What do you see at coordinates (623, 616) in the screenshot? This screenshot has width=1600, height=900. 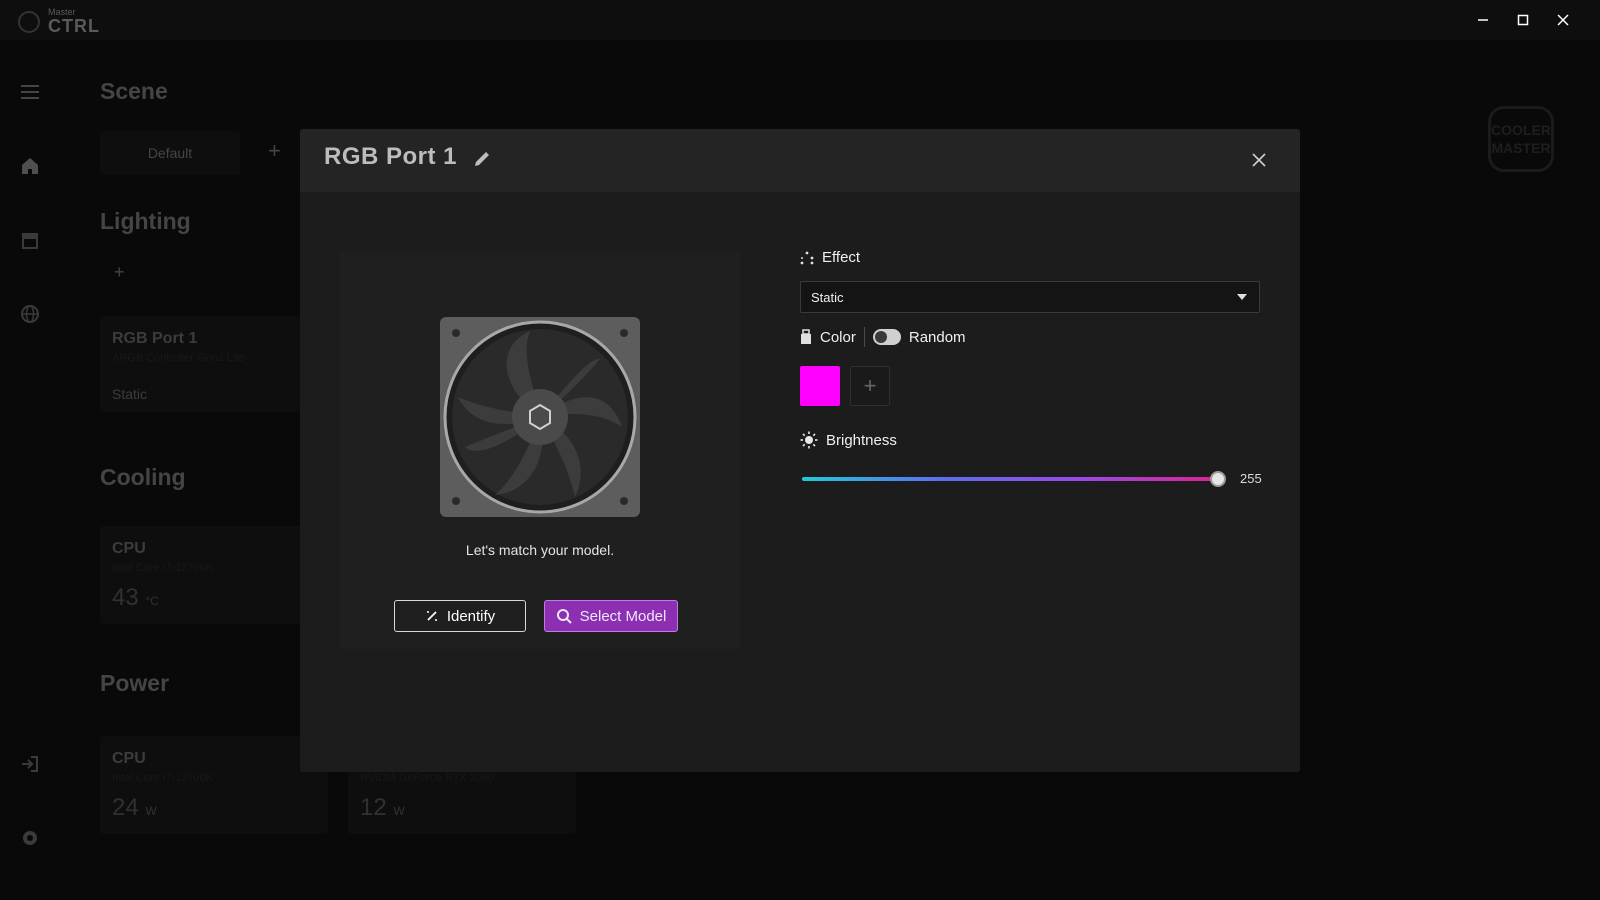 I see `select-model-label: Select Model` at bounding box center [623, 616].